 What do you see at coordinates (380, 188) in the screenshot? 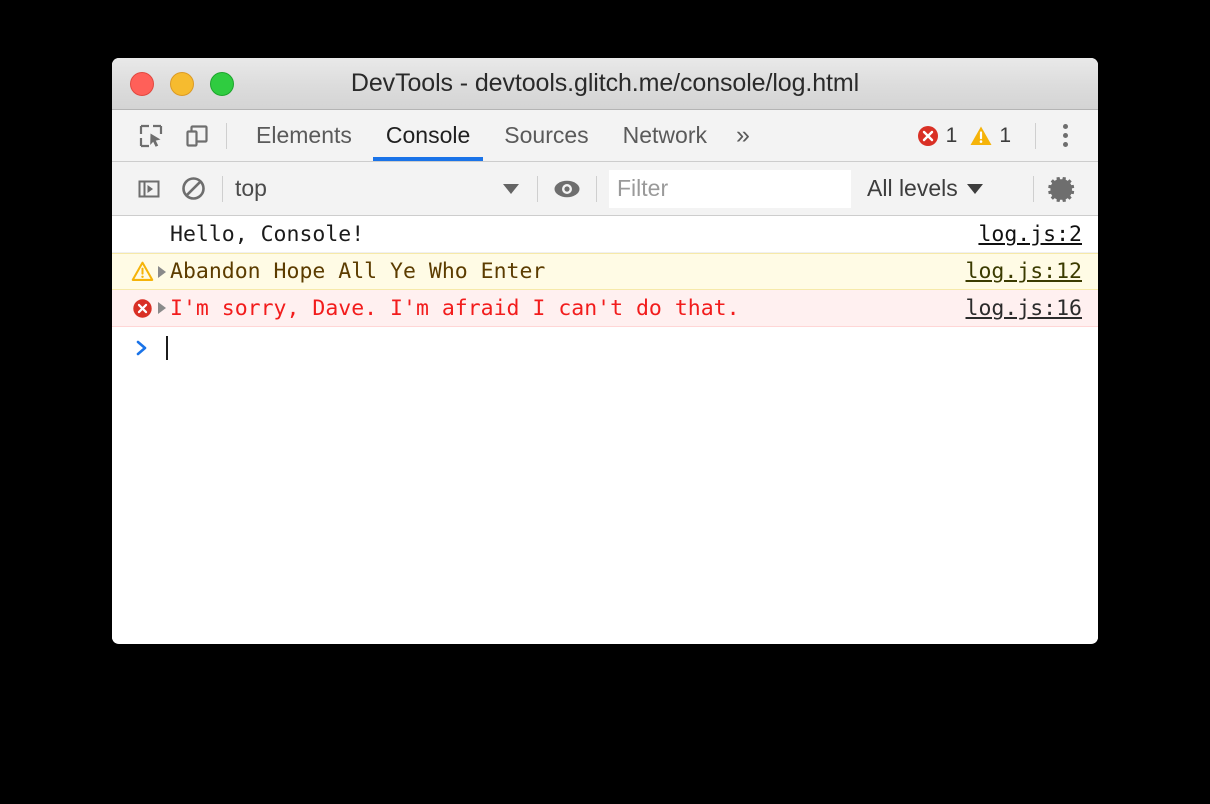
I see `execution-context-selector: top` at bounding box center [380, 188].